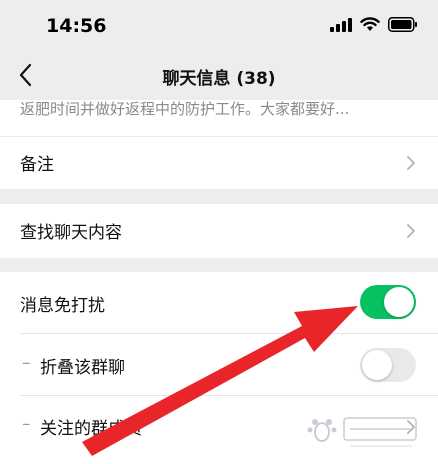  What do you see at coordinates (62, 306) in the screenshot?
I see `mute-label: 消息免打扰` at bounding box center [62, 306].